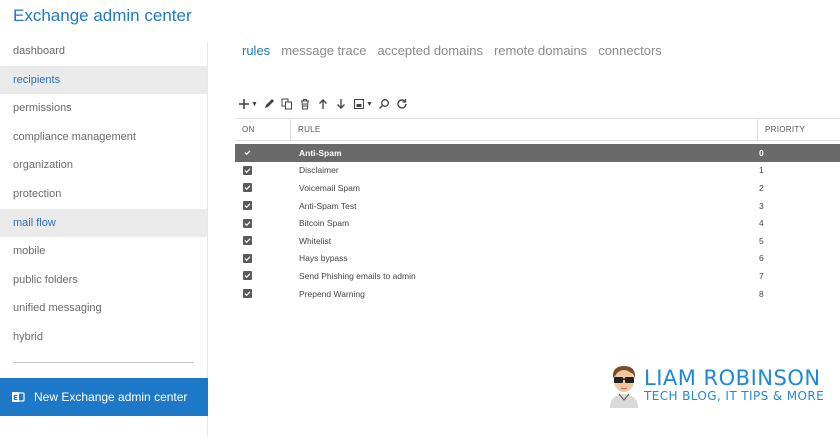 This screenshot has width=840, height=437. Describe the element at coordinates (761, 205) in the screenshot. I see `rule-priority: 3` at that location.